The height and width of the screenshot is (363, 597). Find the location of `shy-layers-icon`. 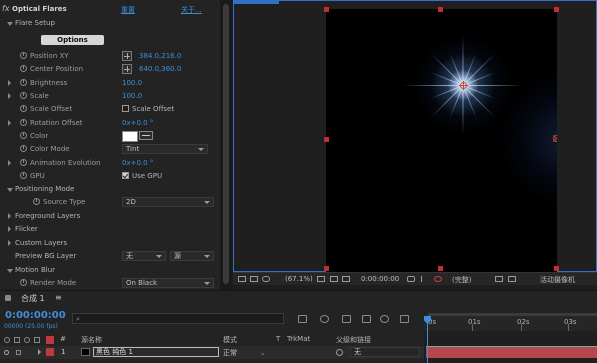

shy-layers-icon is located at coordinates (346, 319).